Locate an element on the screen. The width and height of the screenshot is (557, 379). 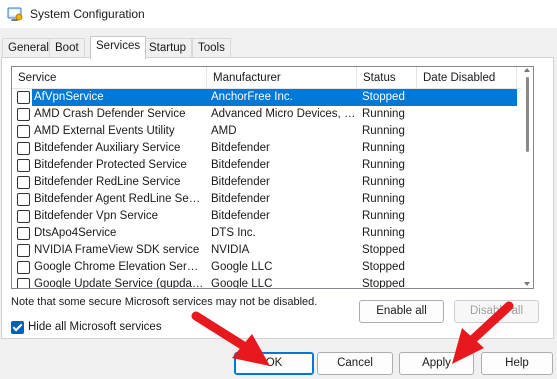
hide-microsoft-services-label: Hide all Microsoft services is located at coordinates (95, 327).